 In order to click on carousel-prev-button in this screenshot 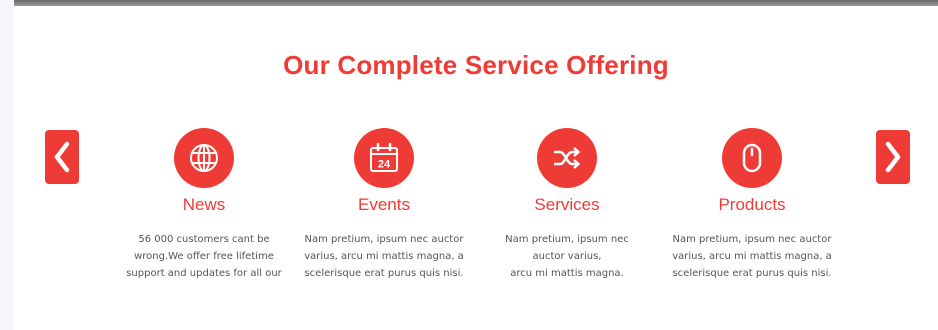, I will do `click(62, 157)`.